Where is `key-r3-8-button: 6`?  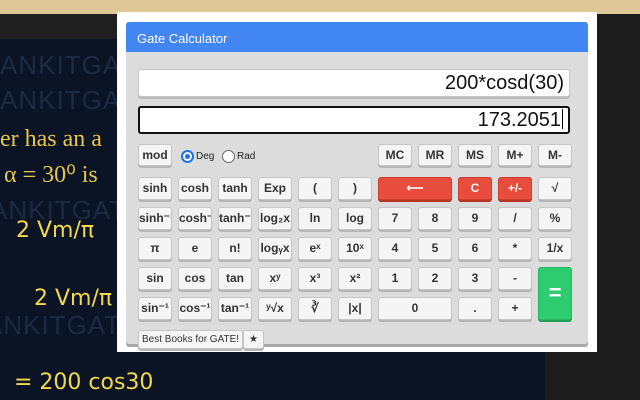
key-r3-8-button: 6 is located at coordinates (475, 248).